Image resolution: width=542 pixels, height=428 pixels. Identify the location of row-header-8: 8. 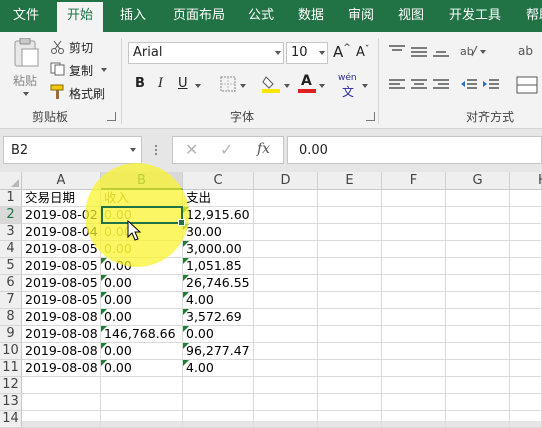
(11, 317).